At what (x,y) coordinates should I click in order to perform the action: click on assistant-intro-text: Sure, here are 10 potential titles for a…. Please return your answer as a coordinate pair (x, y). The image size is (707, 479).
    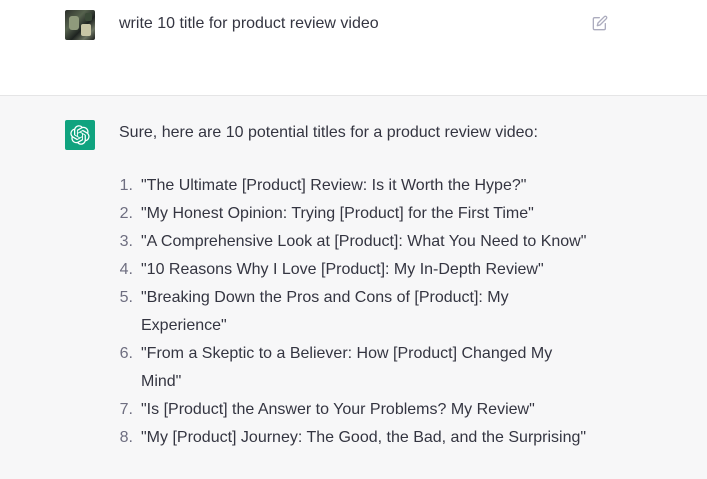
    Looking at the image, I should click on (328, 132).